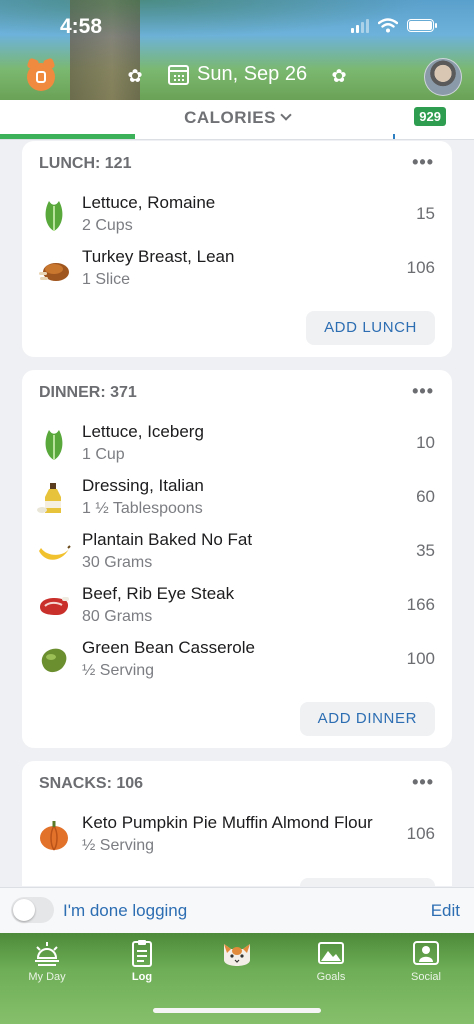 The height and width of the screenshot is (1024, 474). I want to click on date-selector: Sun, Sep 26, so click(237, 74).